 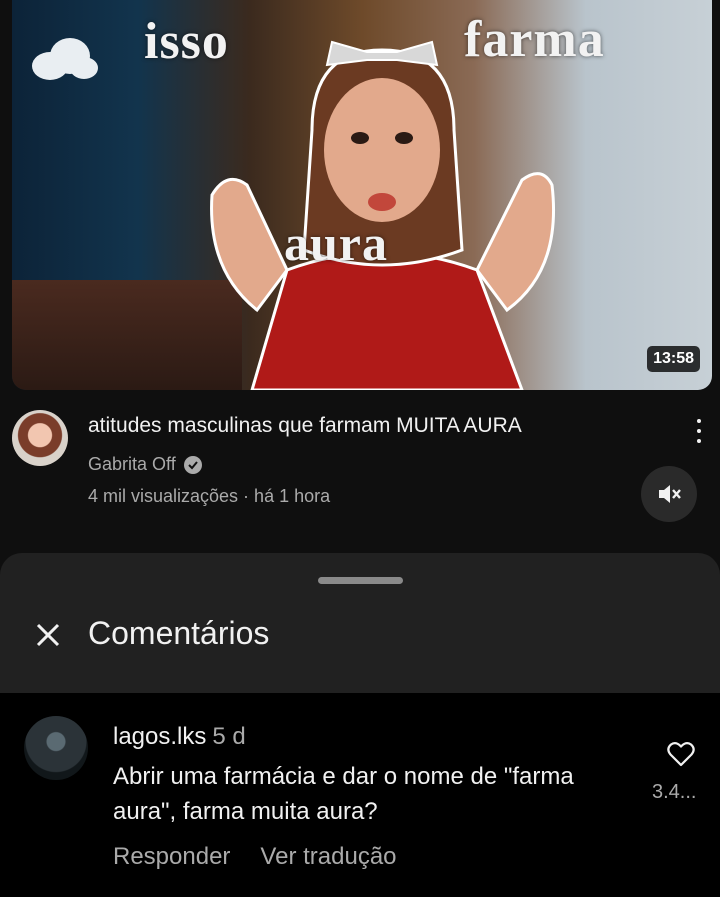 What do you see at coordinates (336, 243) in the screenshot?
I see `thumbnail-word-3: aura` at bounding box center [336, 243].